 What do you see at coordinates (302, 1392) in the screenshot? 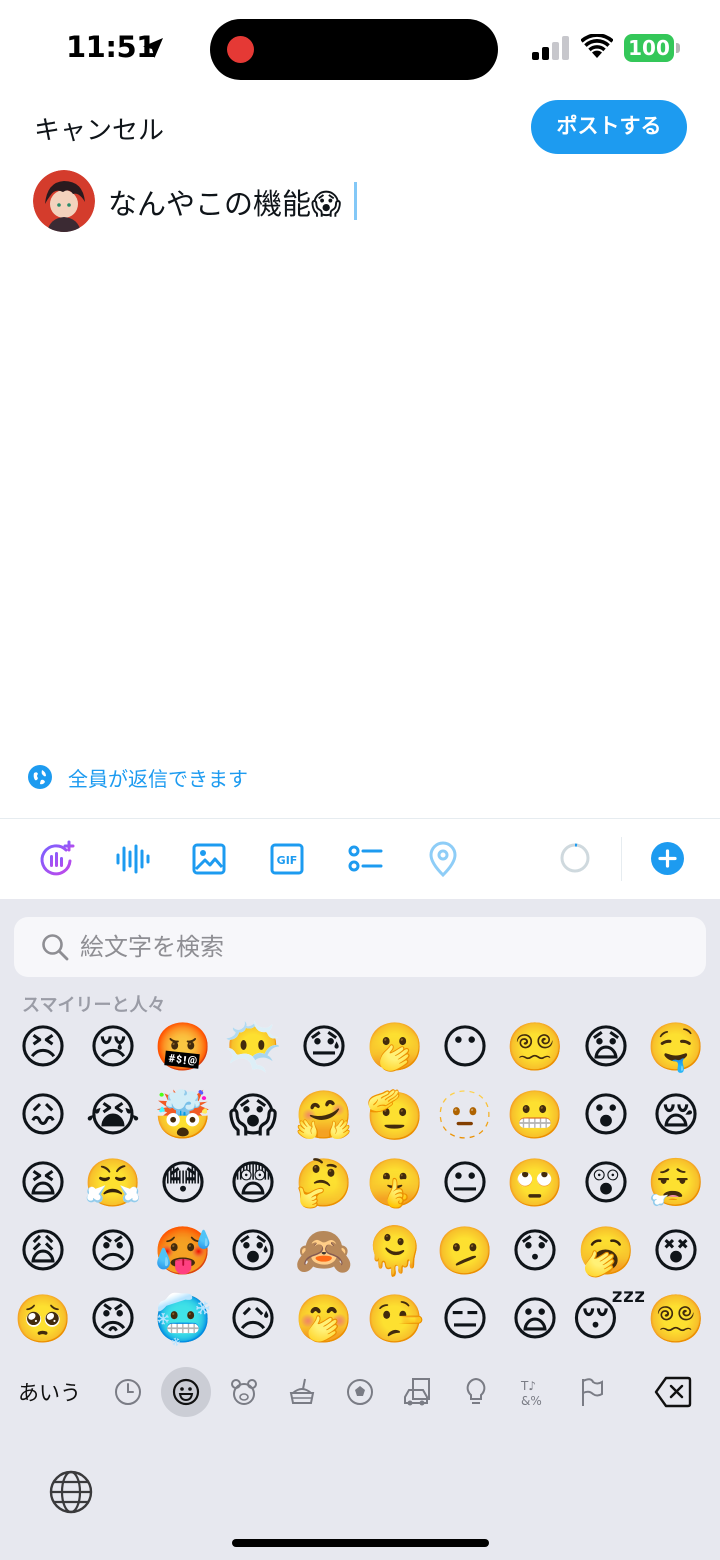
I see `food-icon` at bounding box center [302, 1392].